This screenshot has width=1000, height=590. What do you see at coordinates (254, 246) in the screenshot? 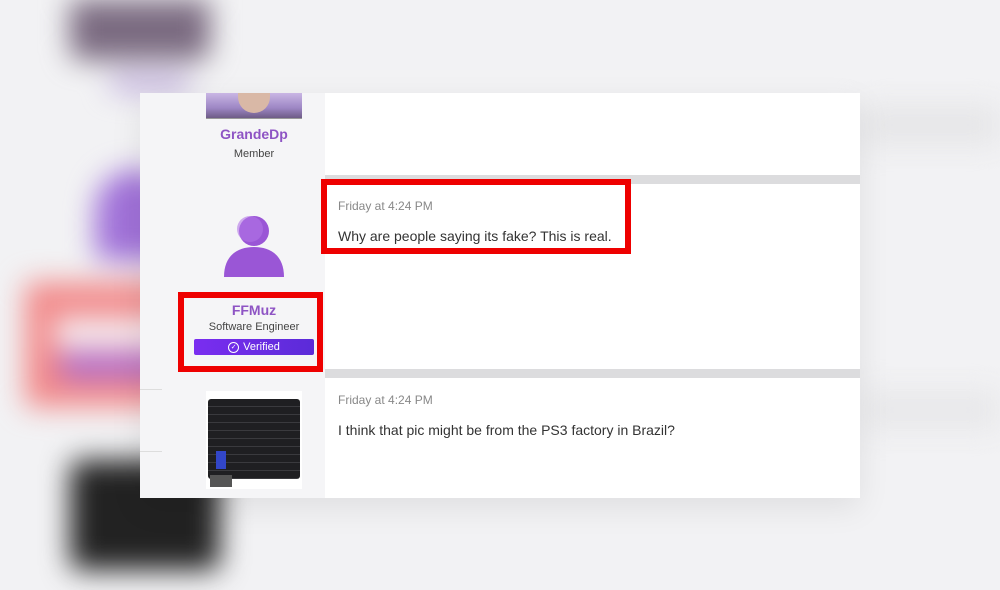
I see `person-icon` at bounding box center [254, 246].